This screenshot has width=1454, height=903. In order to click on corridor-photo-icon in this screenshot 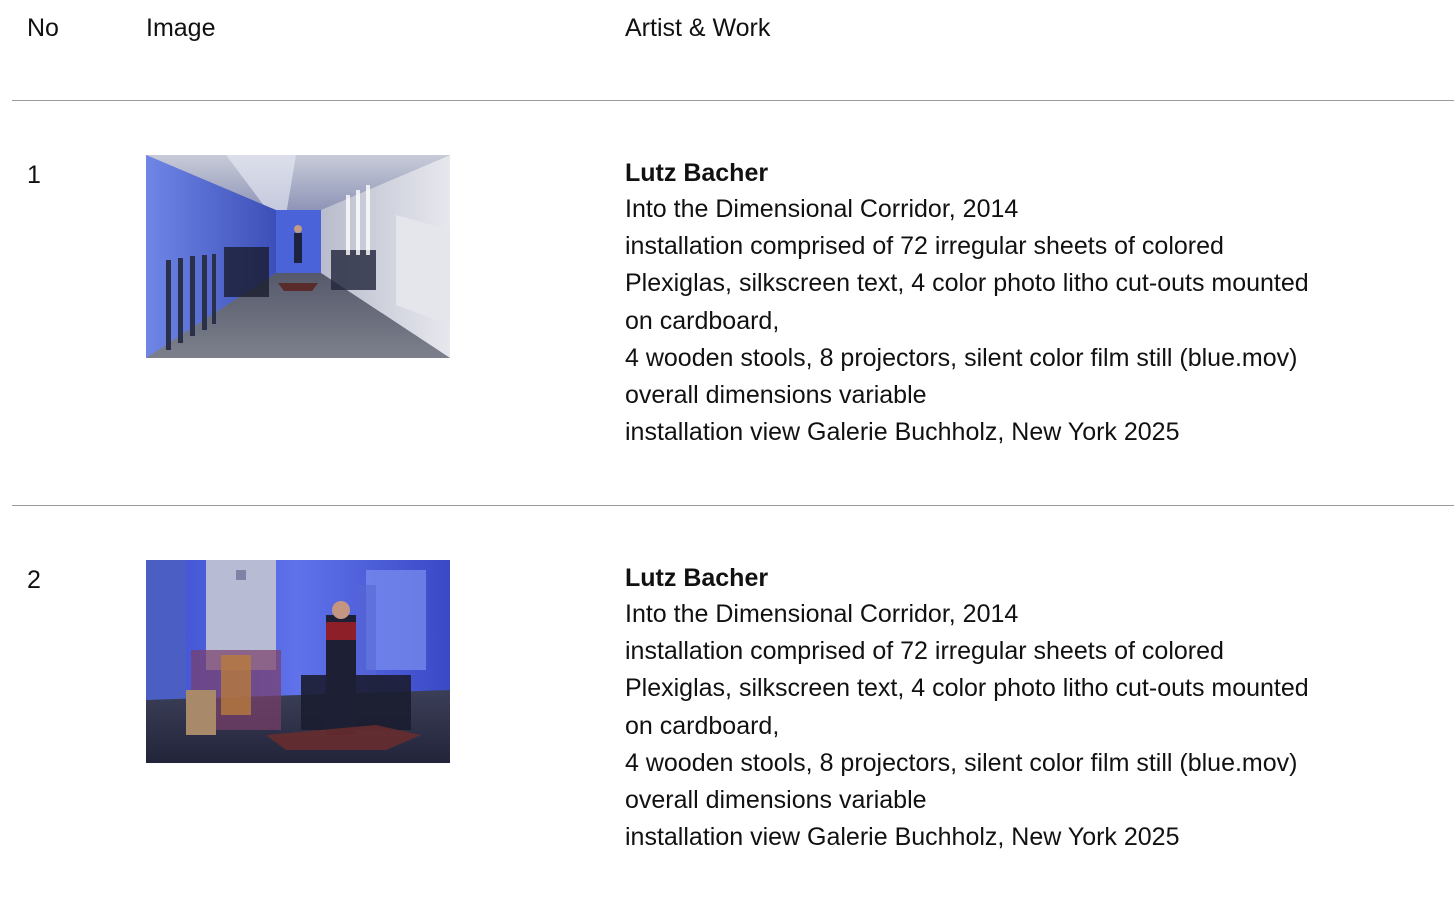, I will do `click(298, 256)`.